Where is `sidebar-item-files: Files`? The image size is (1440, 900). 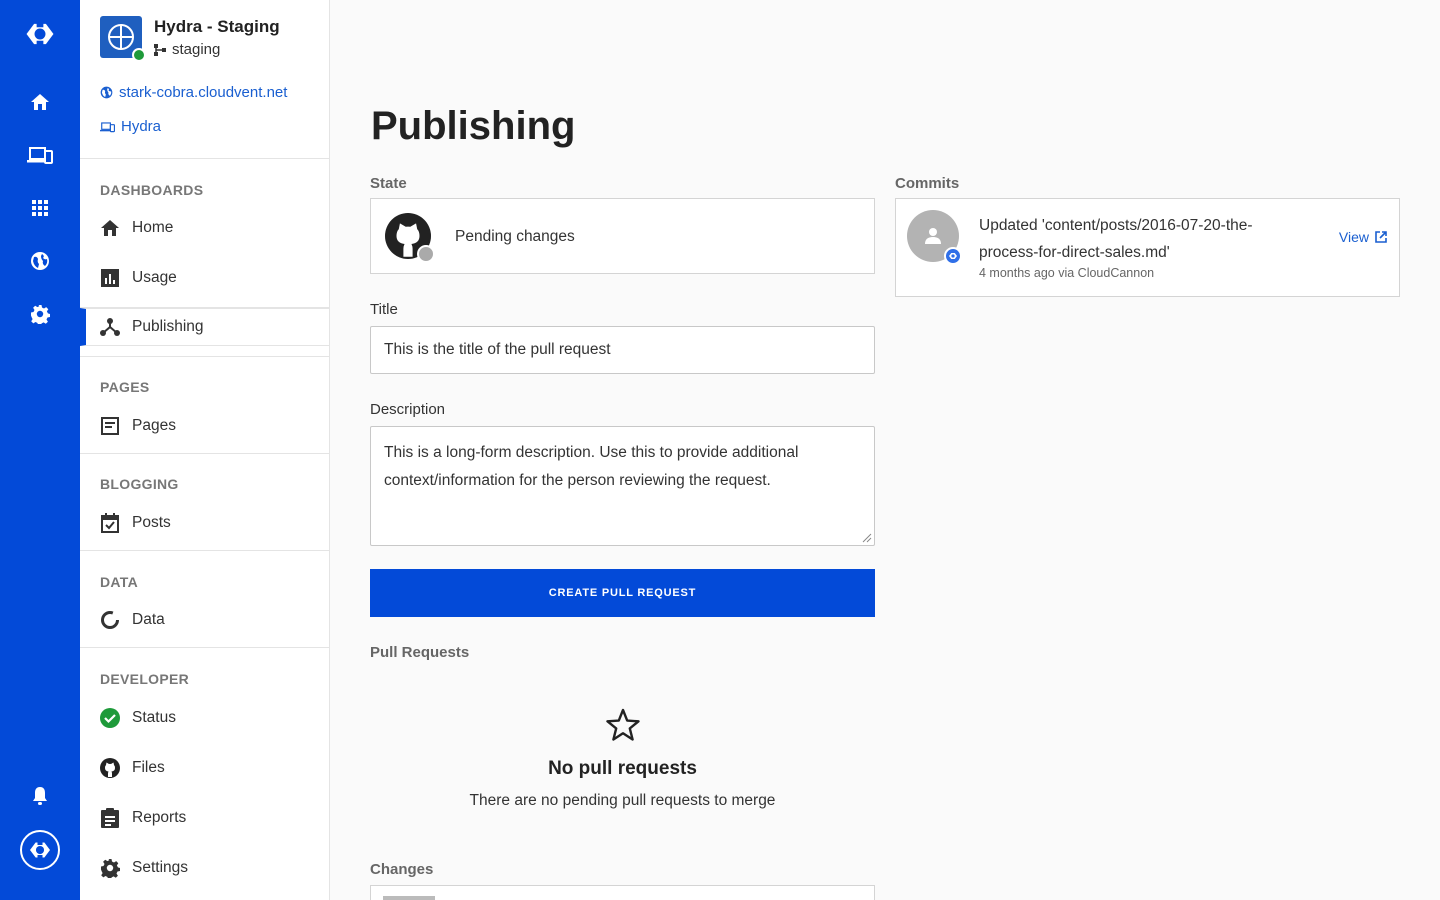 sidebar-item-files: Files is located at coordinates (204, 768).